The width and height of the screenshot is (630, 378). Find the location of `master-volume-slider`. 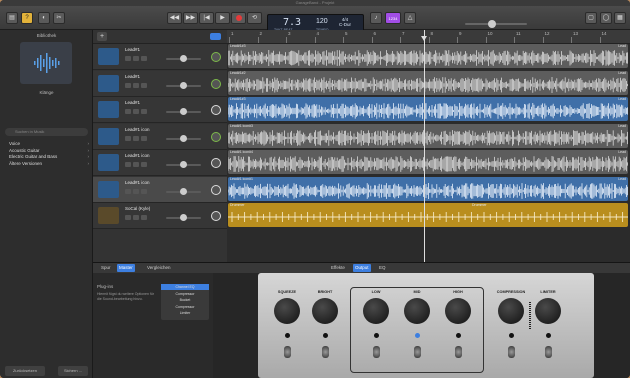

master-volume-slider is located at coordinates (496, 24).